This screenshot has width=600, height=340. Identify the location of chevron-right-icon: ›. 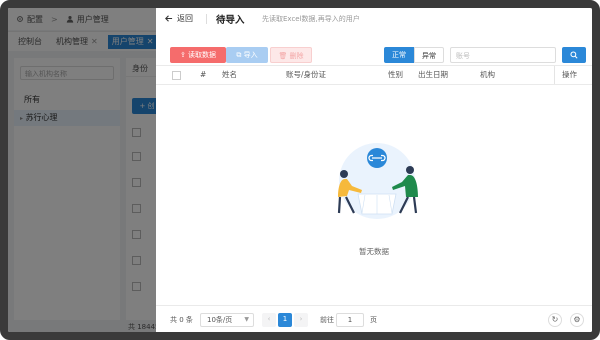
(301, 319).